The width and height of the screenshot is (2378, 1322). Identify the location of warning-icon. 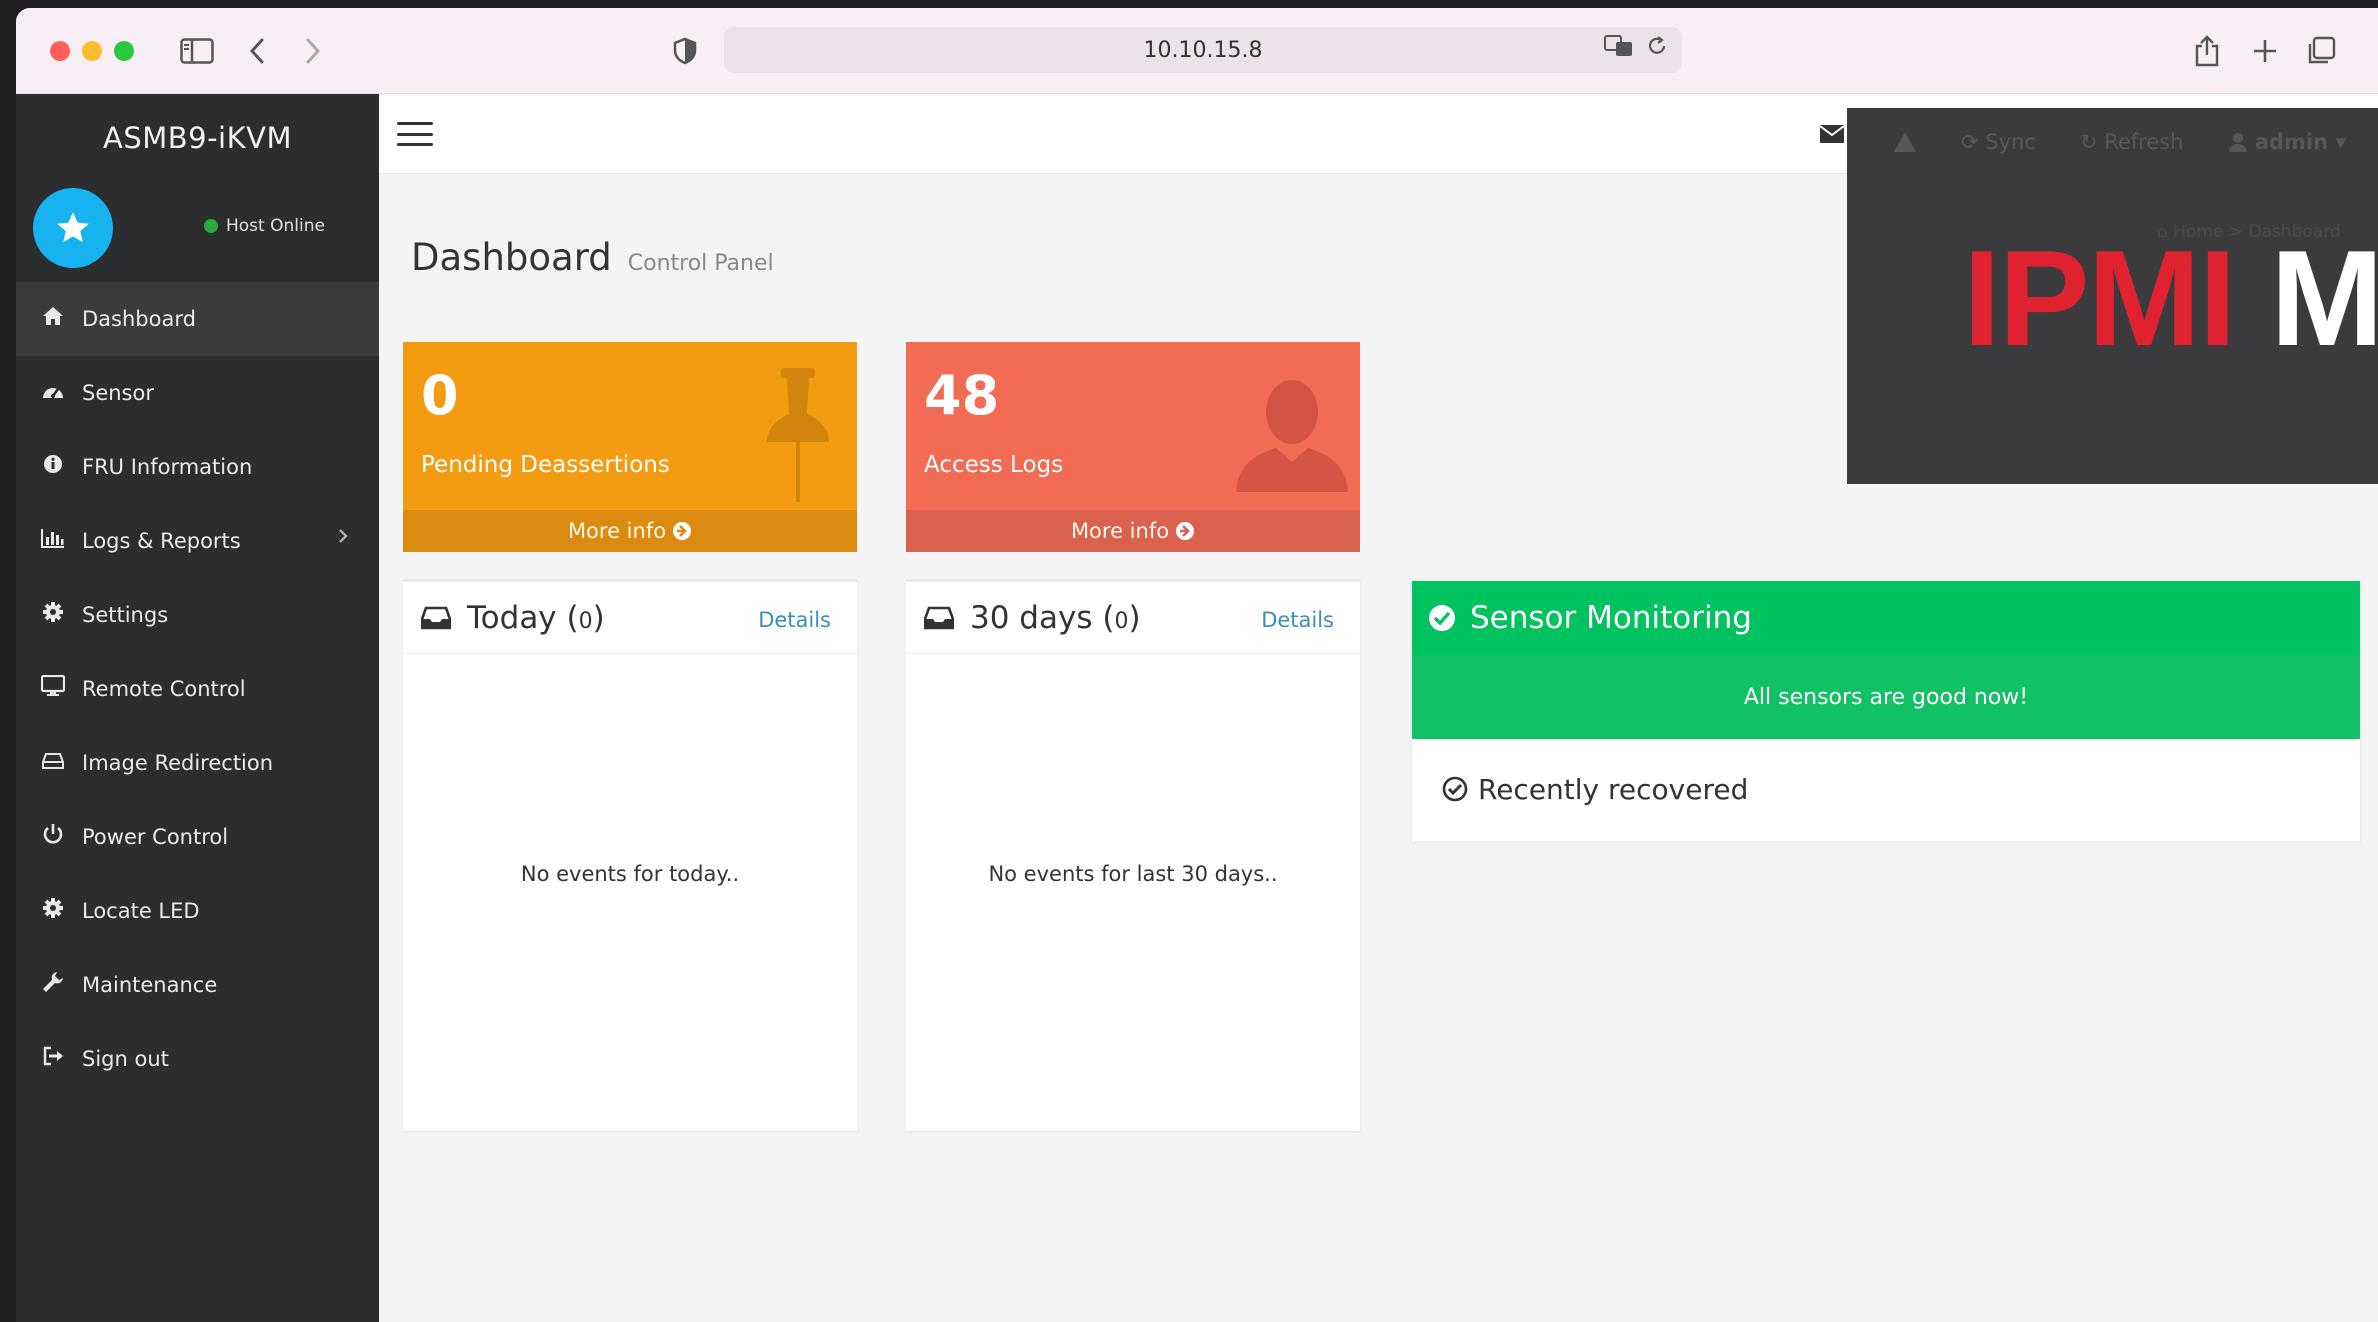
(1905, 142).